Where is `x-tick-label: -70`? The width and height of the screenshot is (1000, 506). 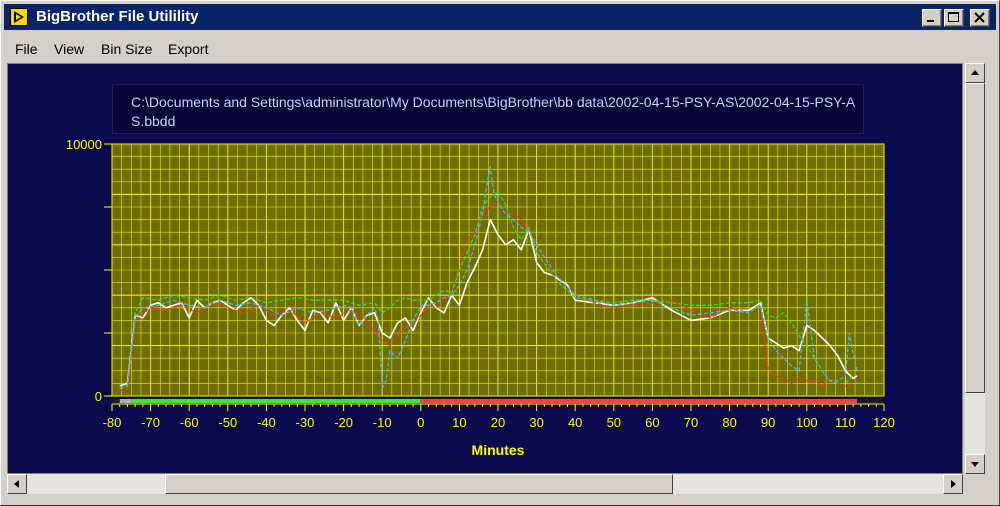
x-tick-label: -70 is located at coordinates (150, 422).